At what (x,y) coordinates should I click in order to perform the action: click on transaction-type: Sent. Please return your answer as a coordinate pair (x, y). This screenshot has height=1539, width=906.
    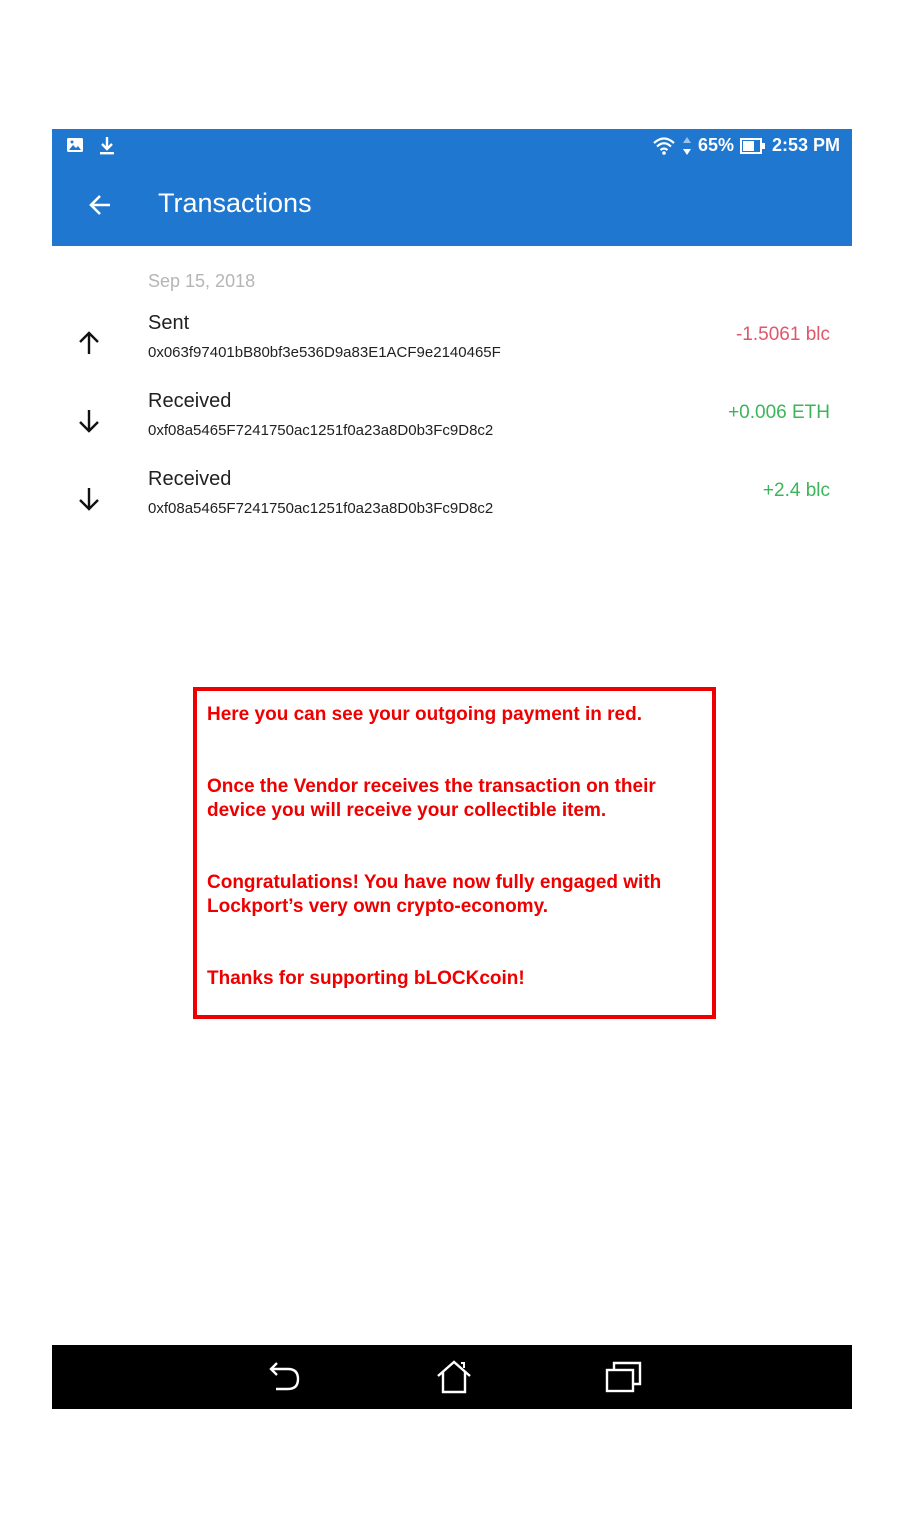
    Looking at the image, I should click on (169, 323).